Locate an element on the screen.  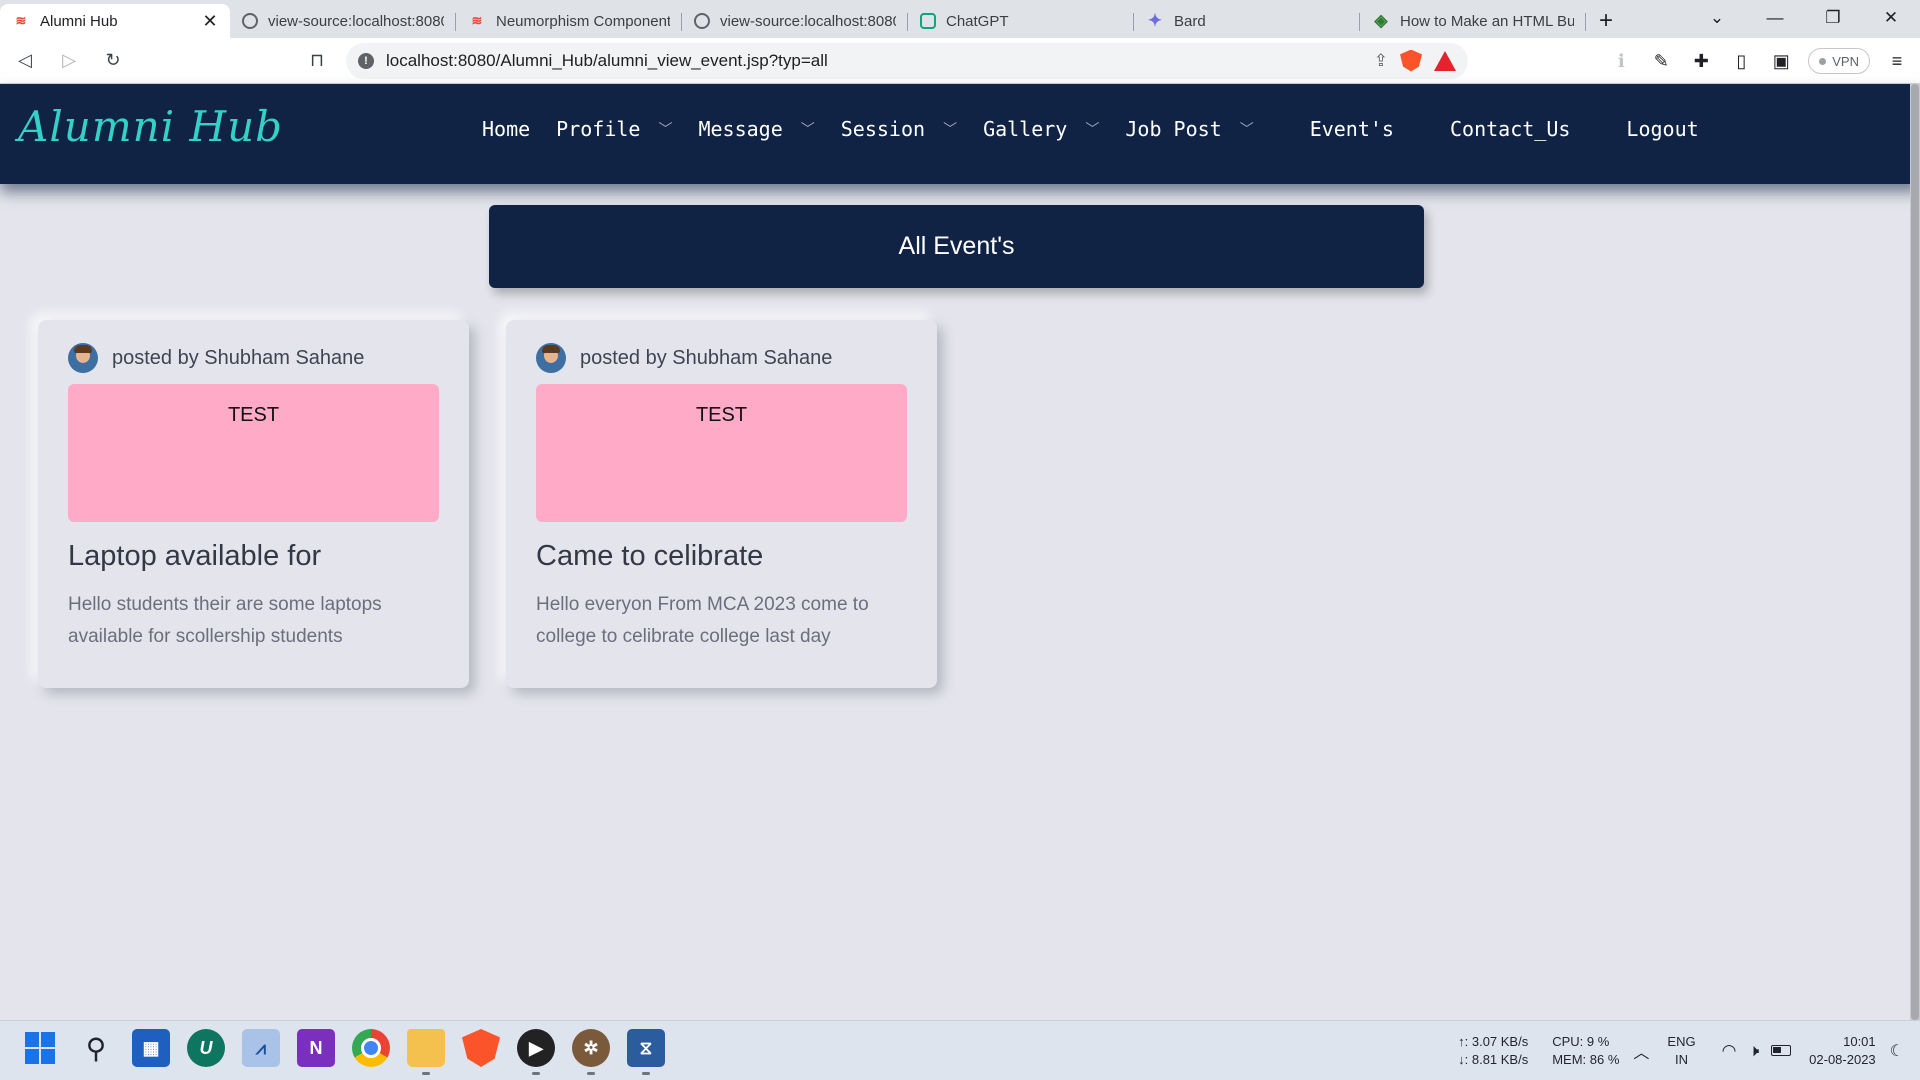
author-row: posted by Shubham Sahane is located at coordinates (721, 358).